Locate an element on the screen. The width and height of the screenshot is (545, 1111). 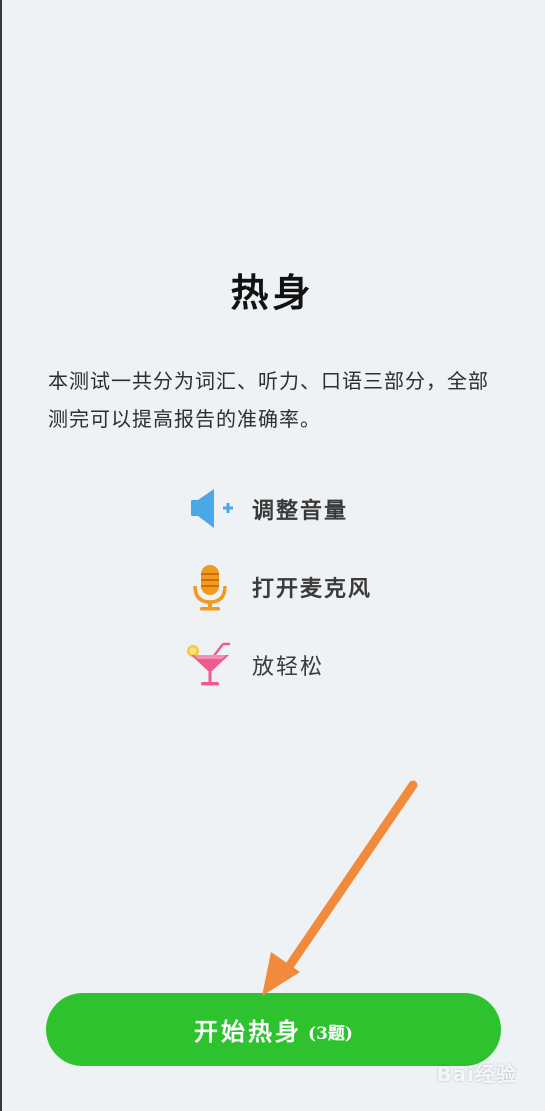
watermark-logo: Bai经验 is located at coordinates (476, 1074).